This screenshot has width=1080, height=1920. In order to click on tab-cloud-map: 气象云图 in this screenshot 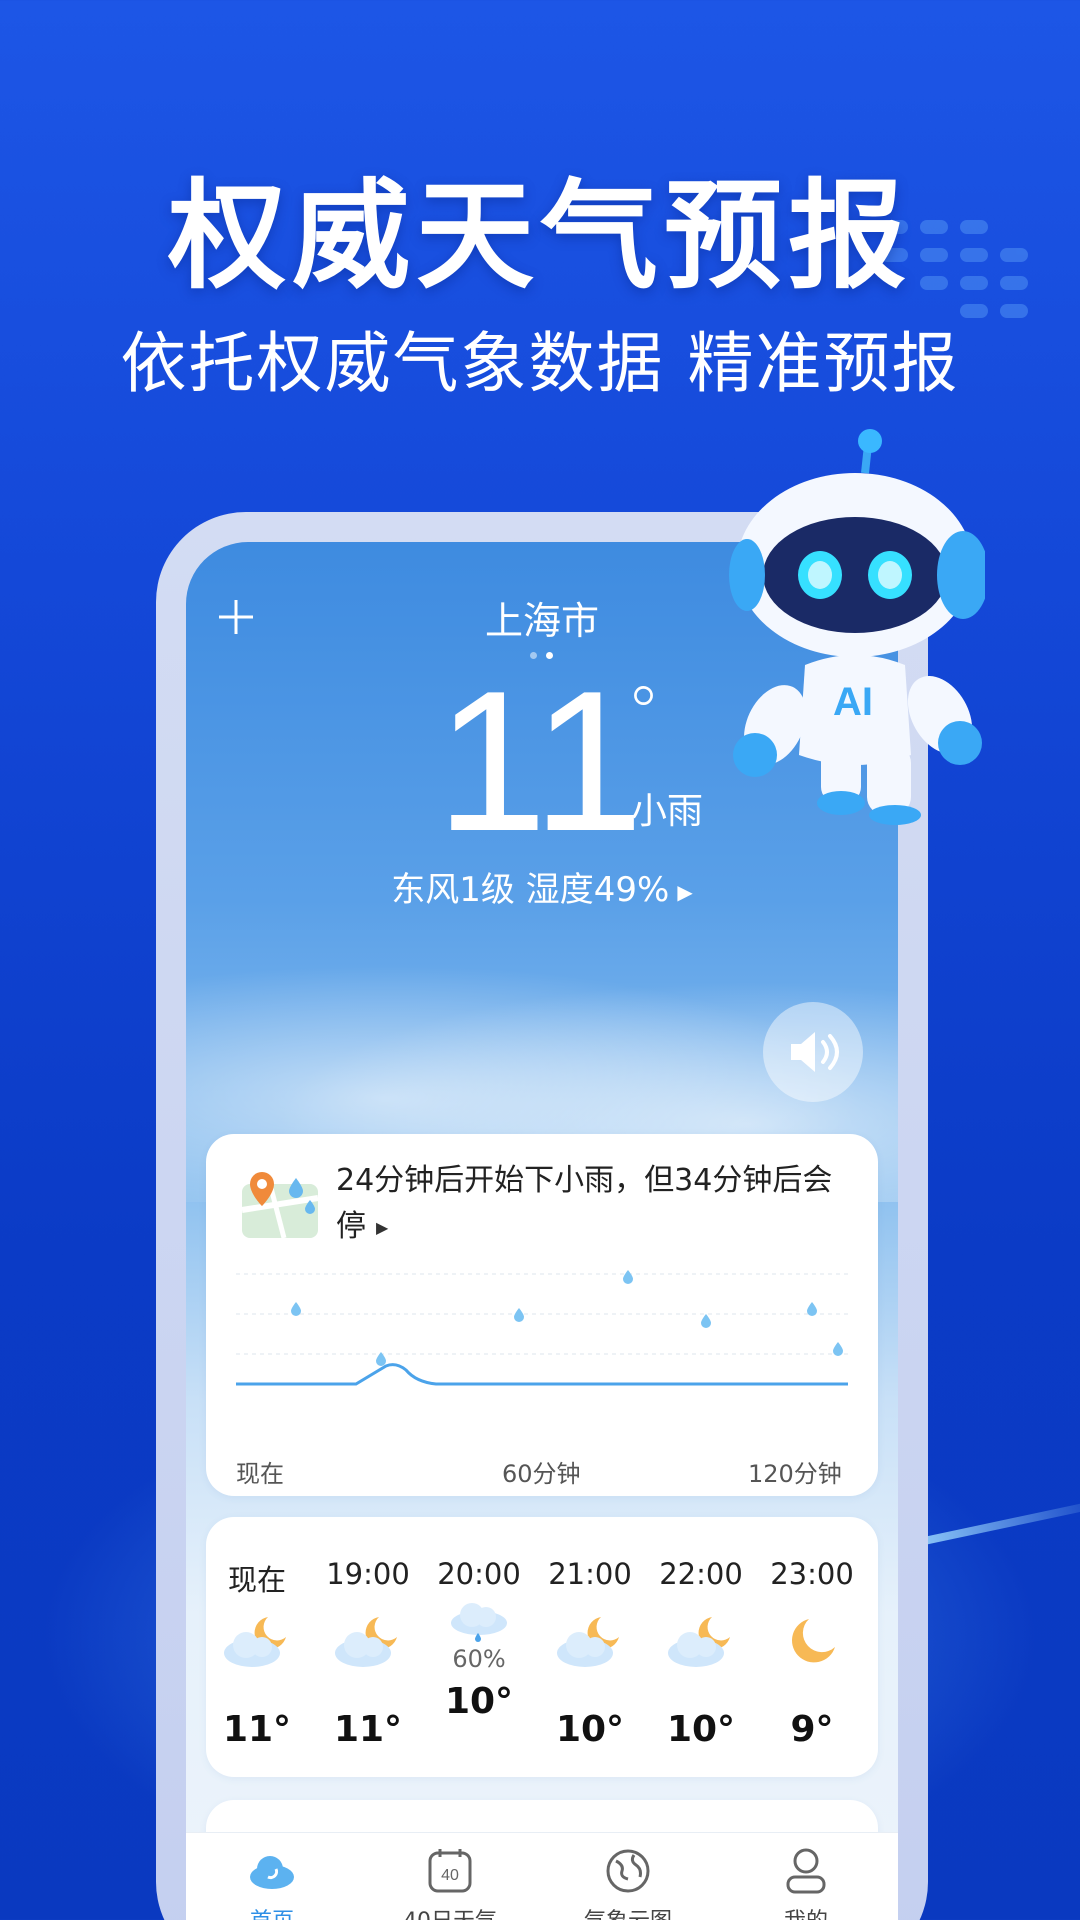, I will do `click(628, 1883)`.